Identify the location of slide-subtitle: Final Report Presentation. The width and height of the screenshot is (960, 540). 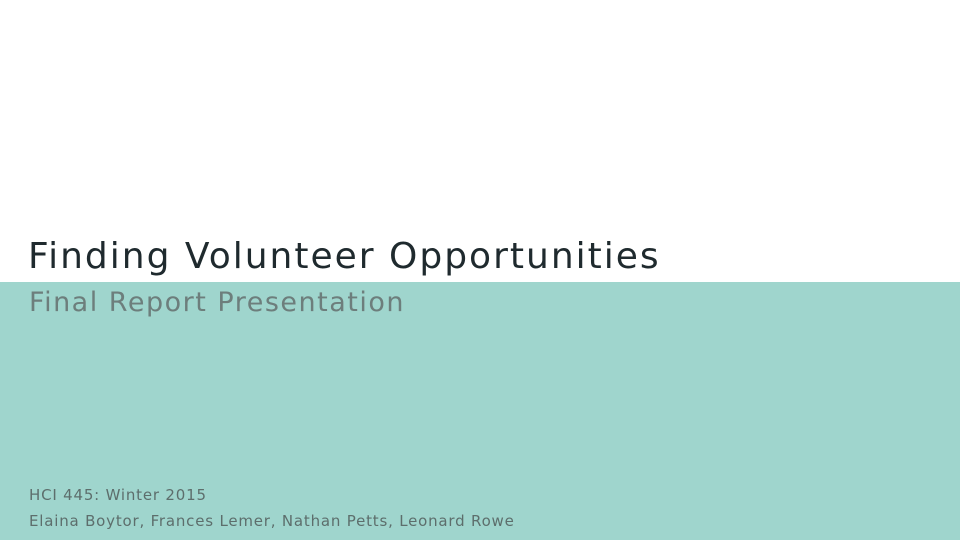
(217, 302).